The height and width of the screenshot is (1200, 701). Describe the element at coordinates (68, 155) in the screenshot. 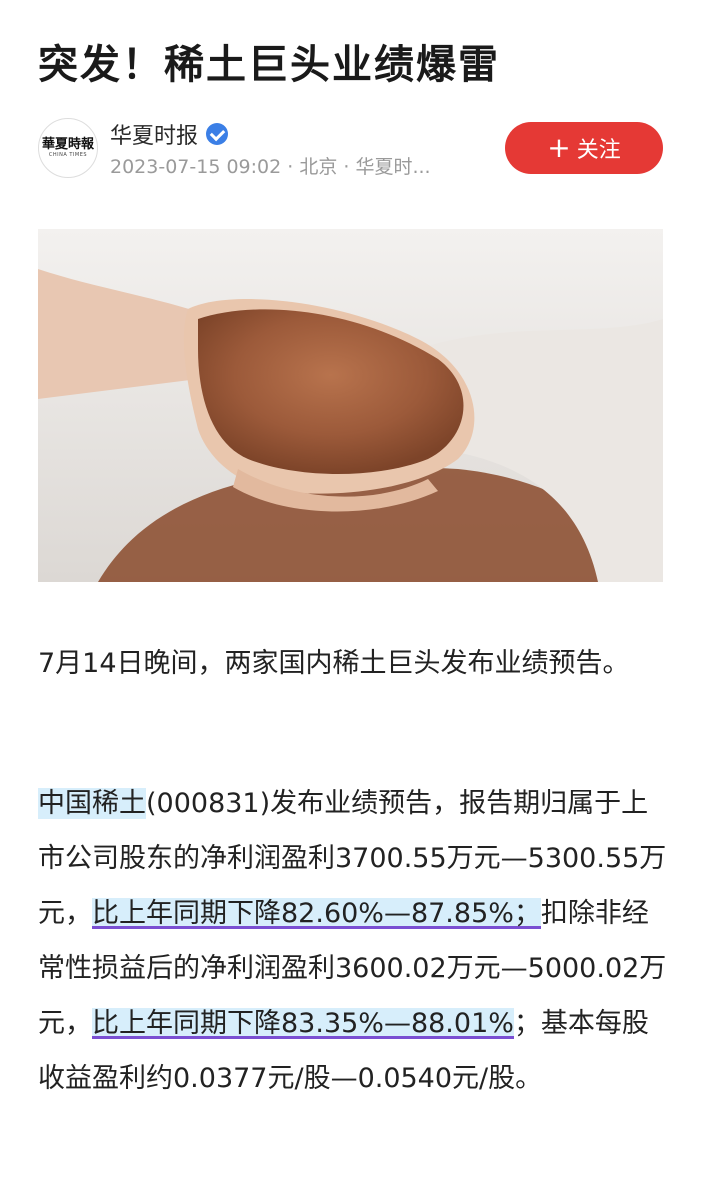

I see `publisher-logo-subtext: CHINA TIMES` at that location.